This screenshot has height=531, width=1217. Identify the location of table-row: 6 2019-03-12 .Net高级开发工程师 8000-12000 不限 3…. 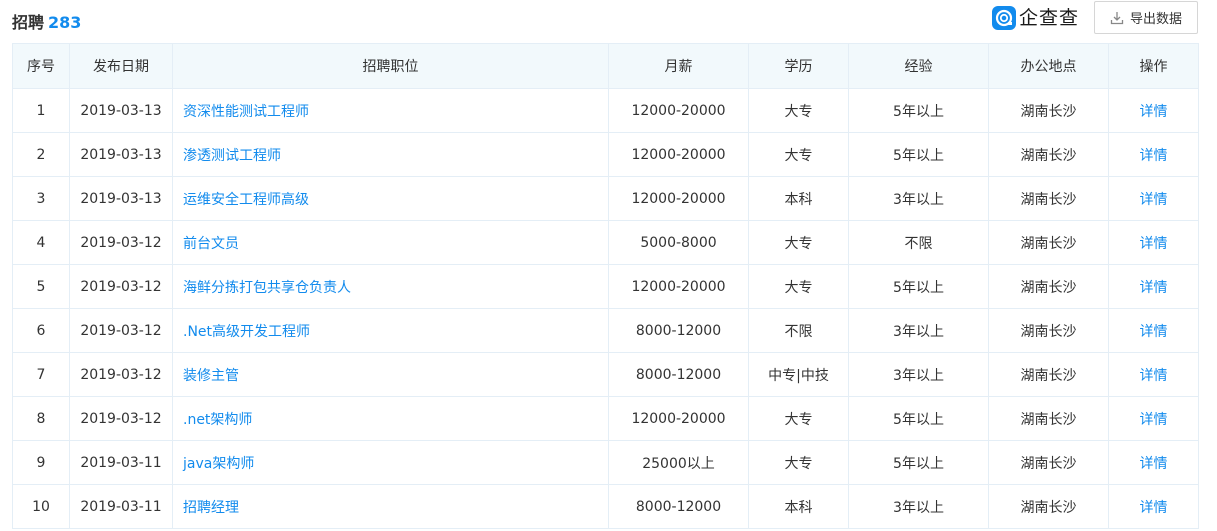
(605, 330).